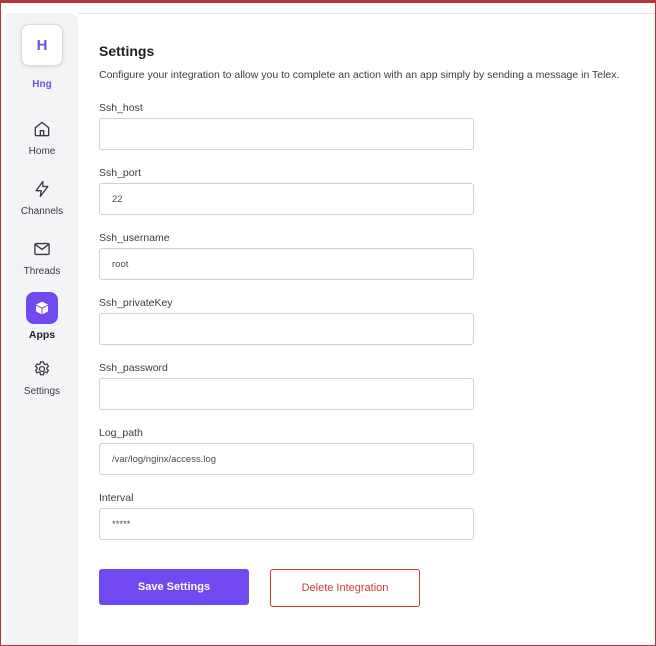 Image resolution: width=656 pixels, height=646 pixels. I want to click on sidebar-item-label: Settings, so click(42, 391).